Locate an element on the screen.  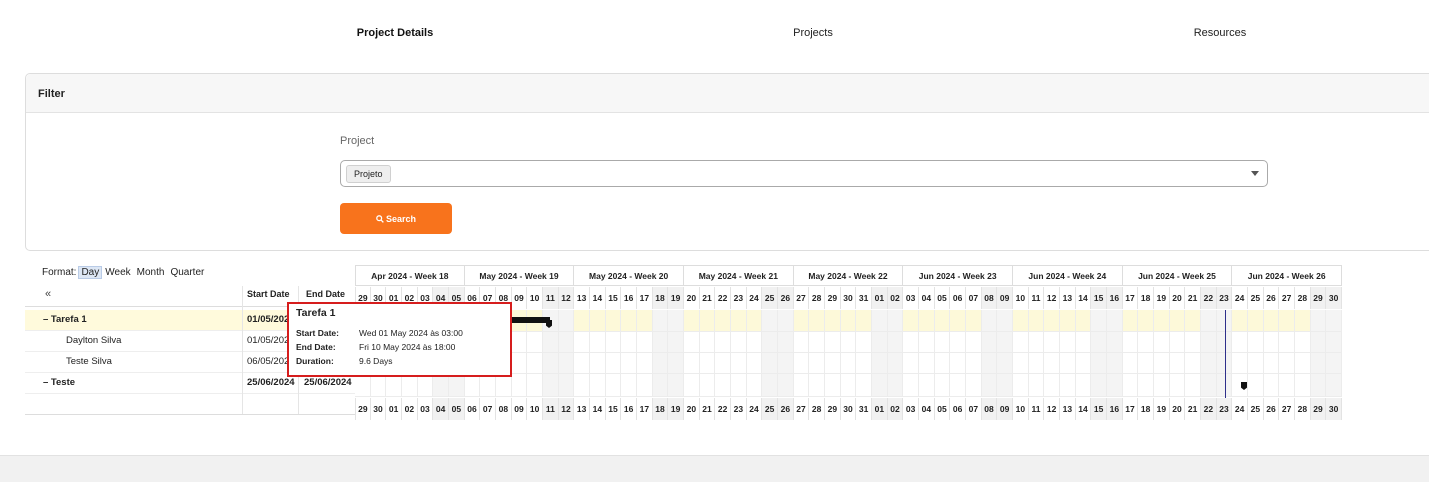
task-start: 25/06/2024 is located at coordinates (271, 382).